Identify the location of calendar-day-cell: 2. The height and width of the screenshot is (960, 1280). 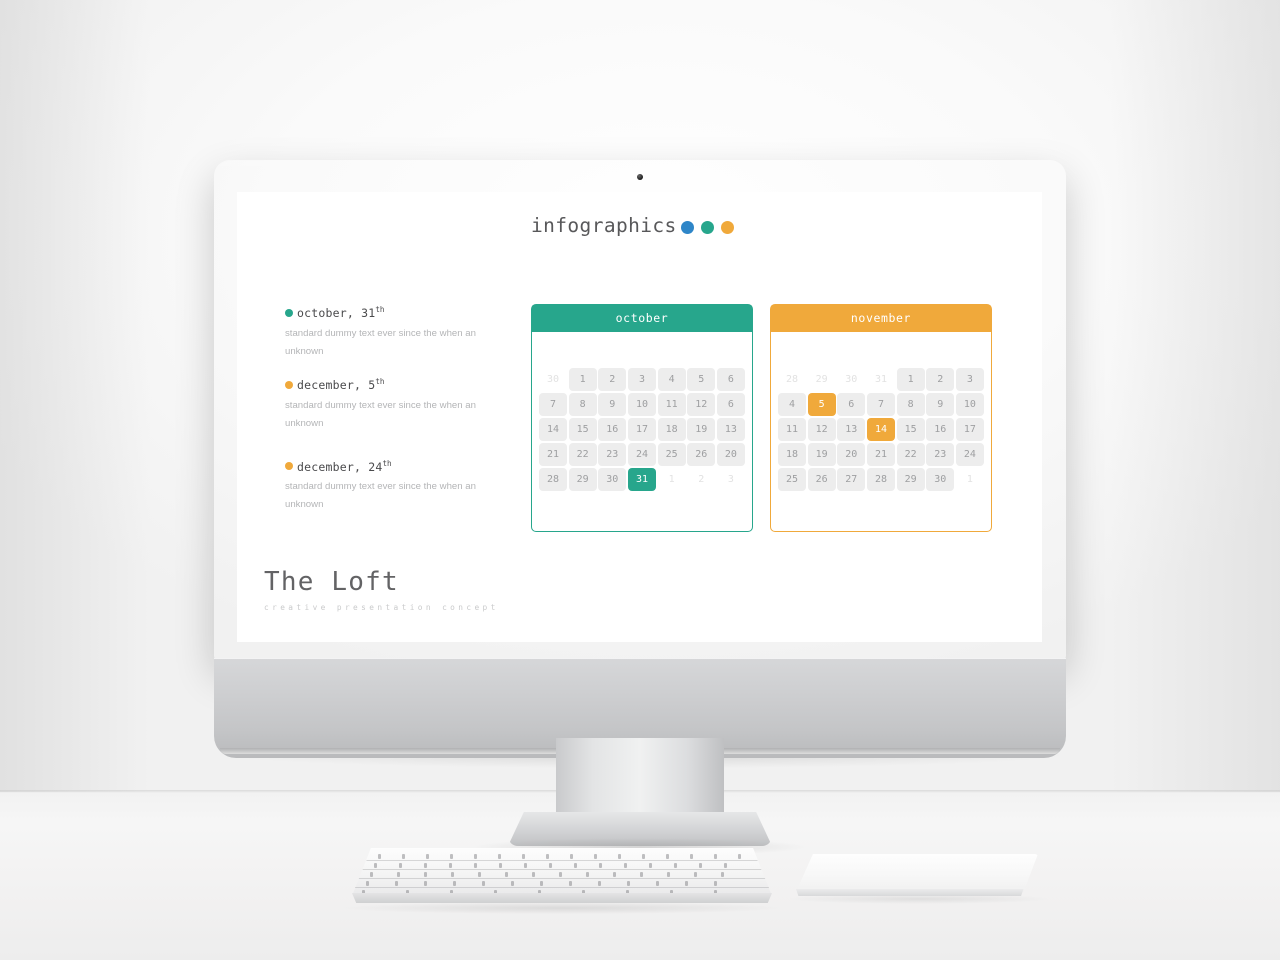
(940, 379).